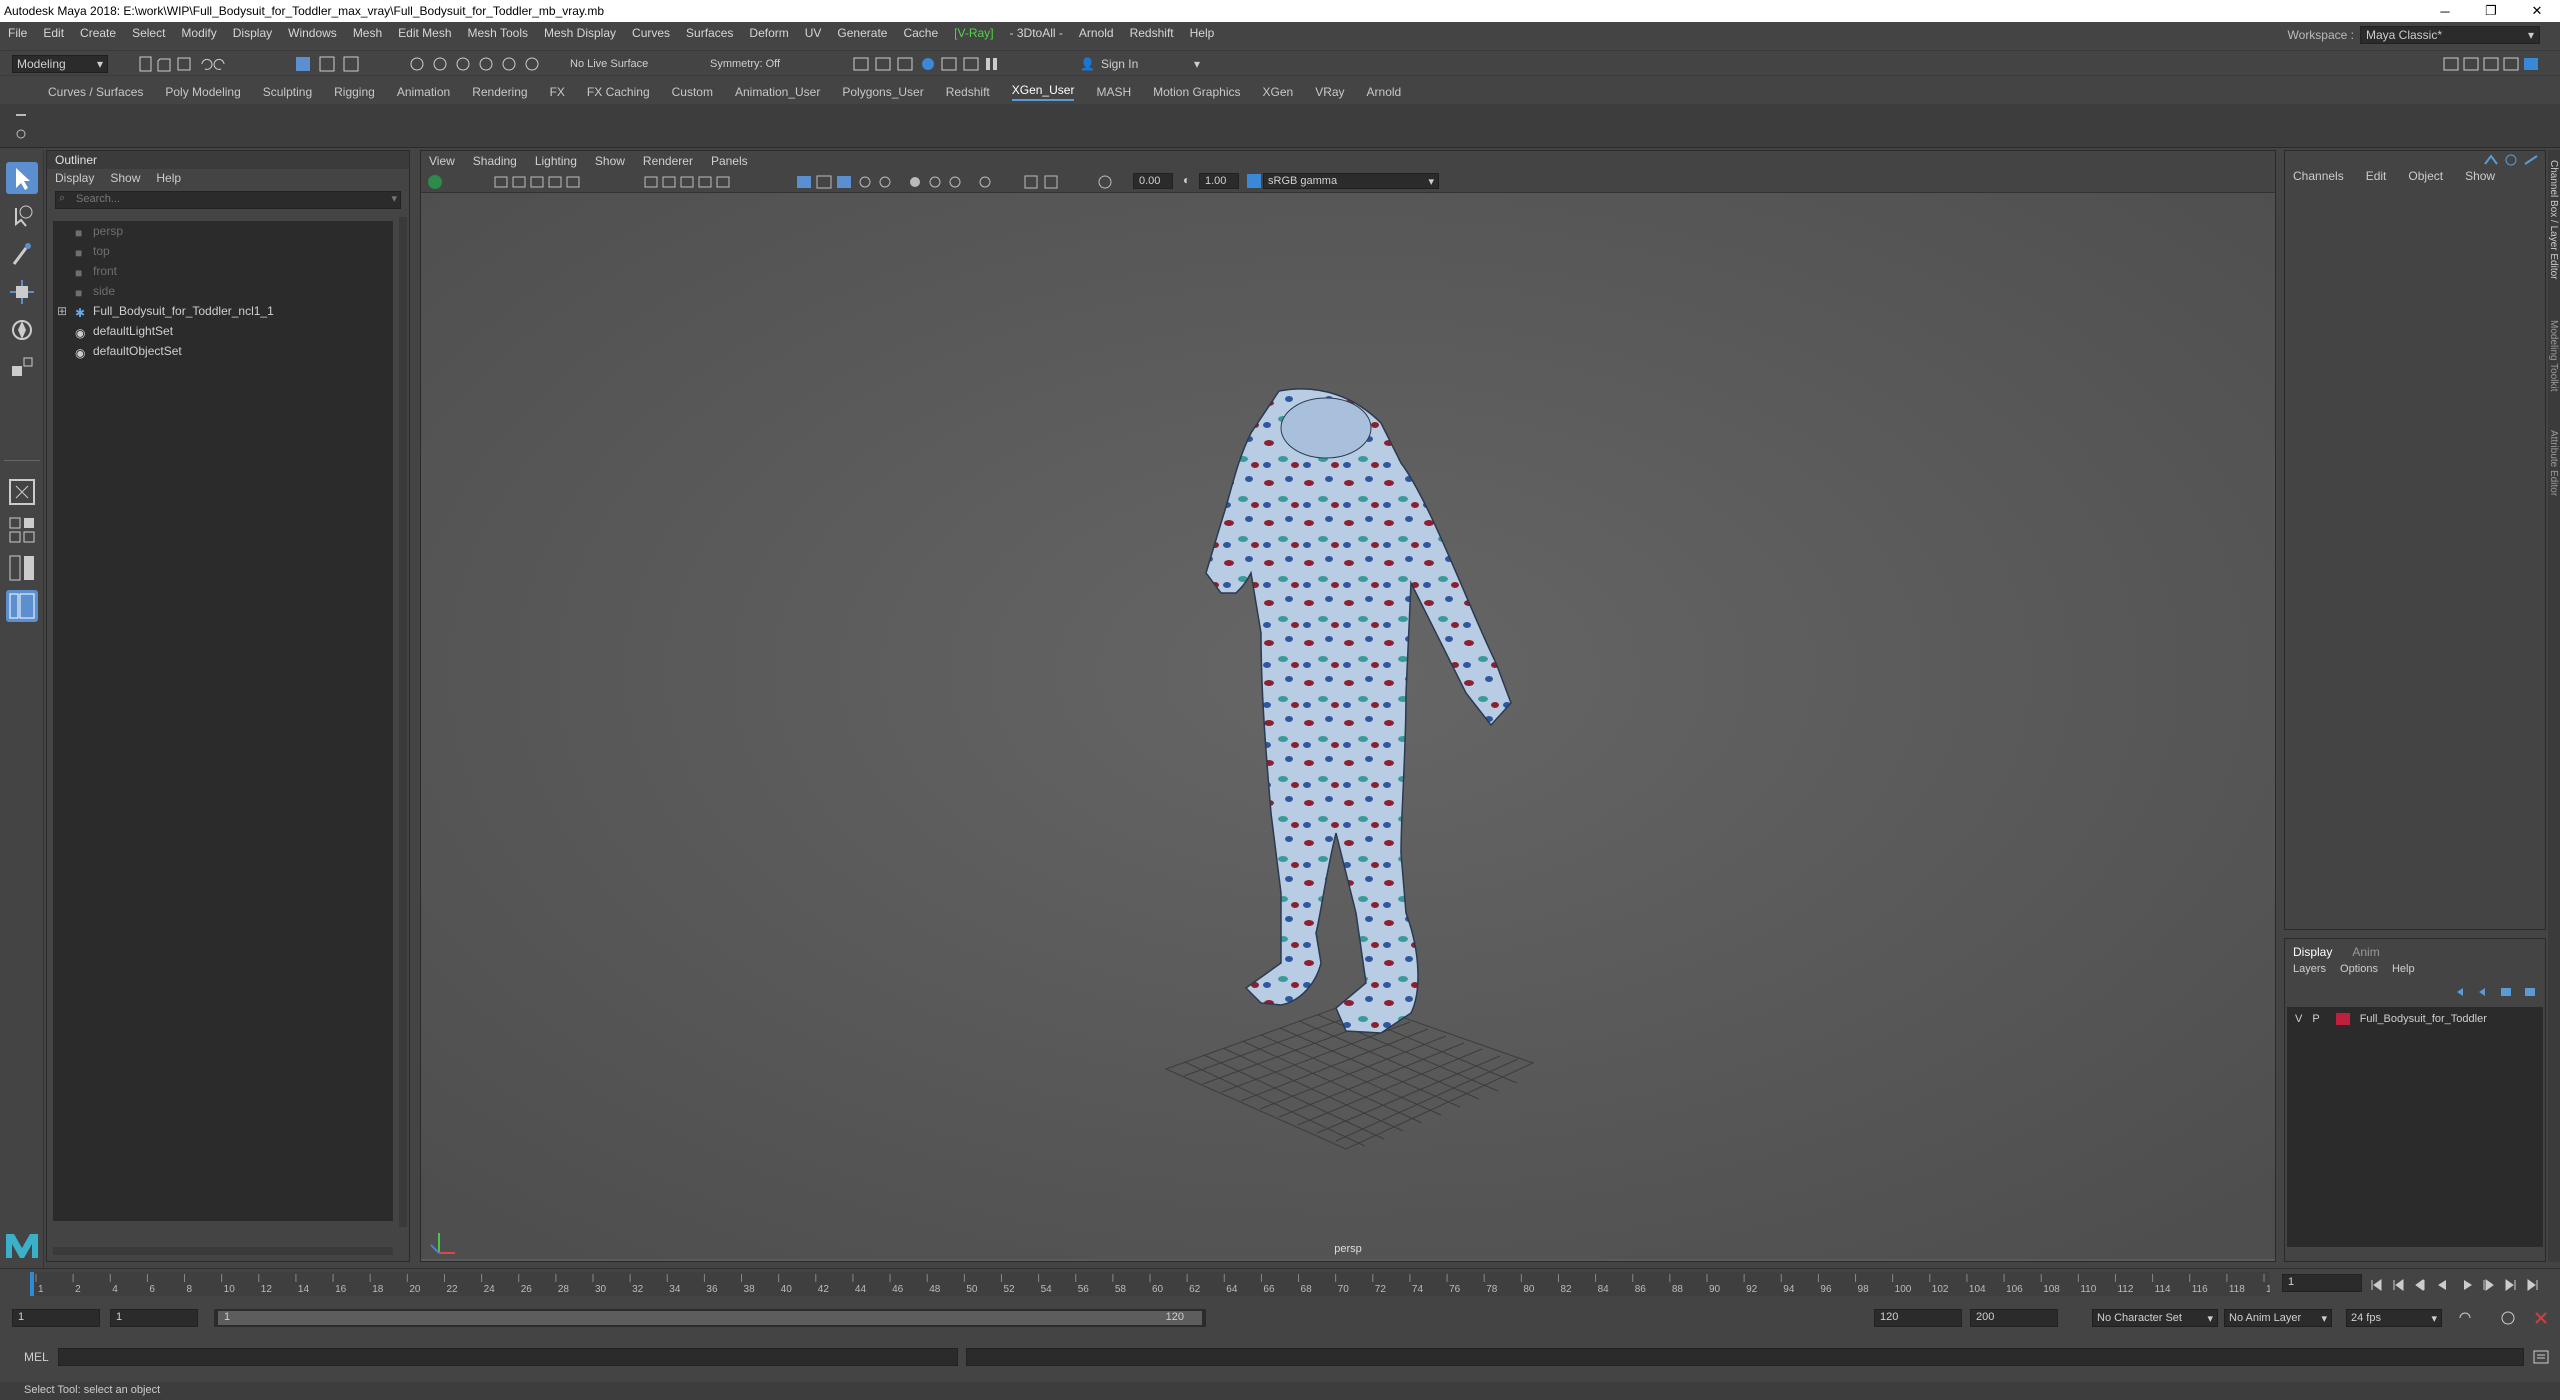 Image resolution: width=2560 pixels, height=1400 pixels. What do you see at coordinates (22, 368) in the screenshot?
I see `scale-tool-icon` at bounding box center [22, 368].